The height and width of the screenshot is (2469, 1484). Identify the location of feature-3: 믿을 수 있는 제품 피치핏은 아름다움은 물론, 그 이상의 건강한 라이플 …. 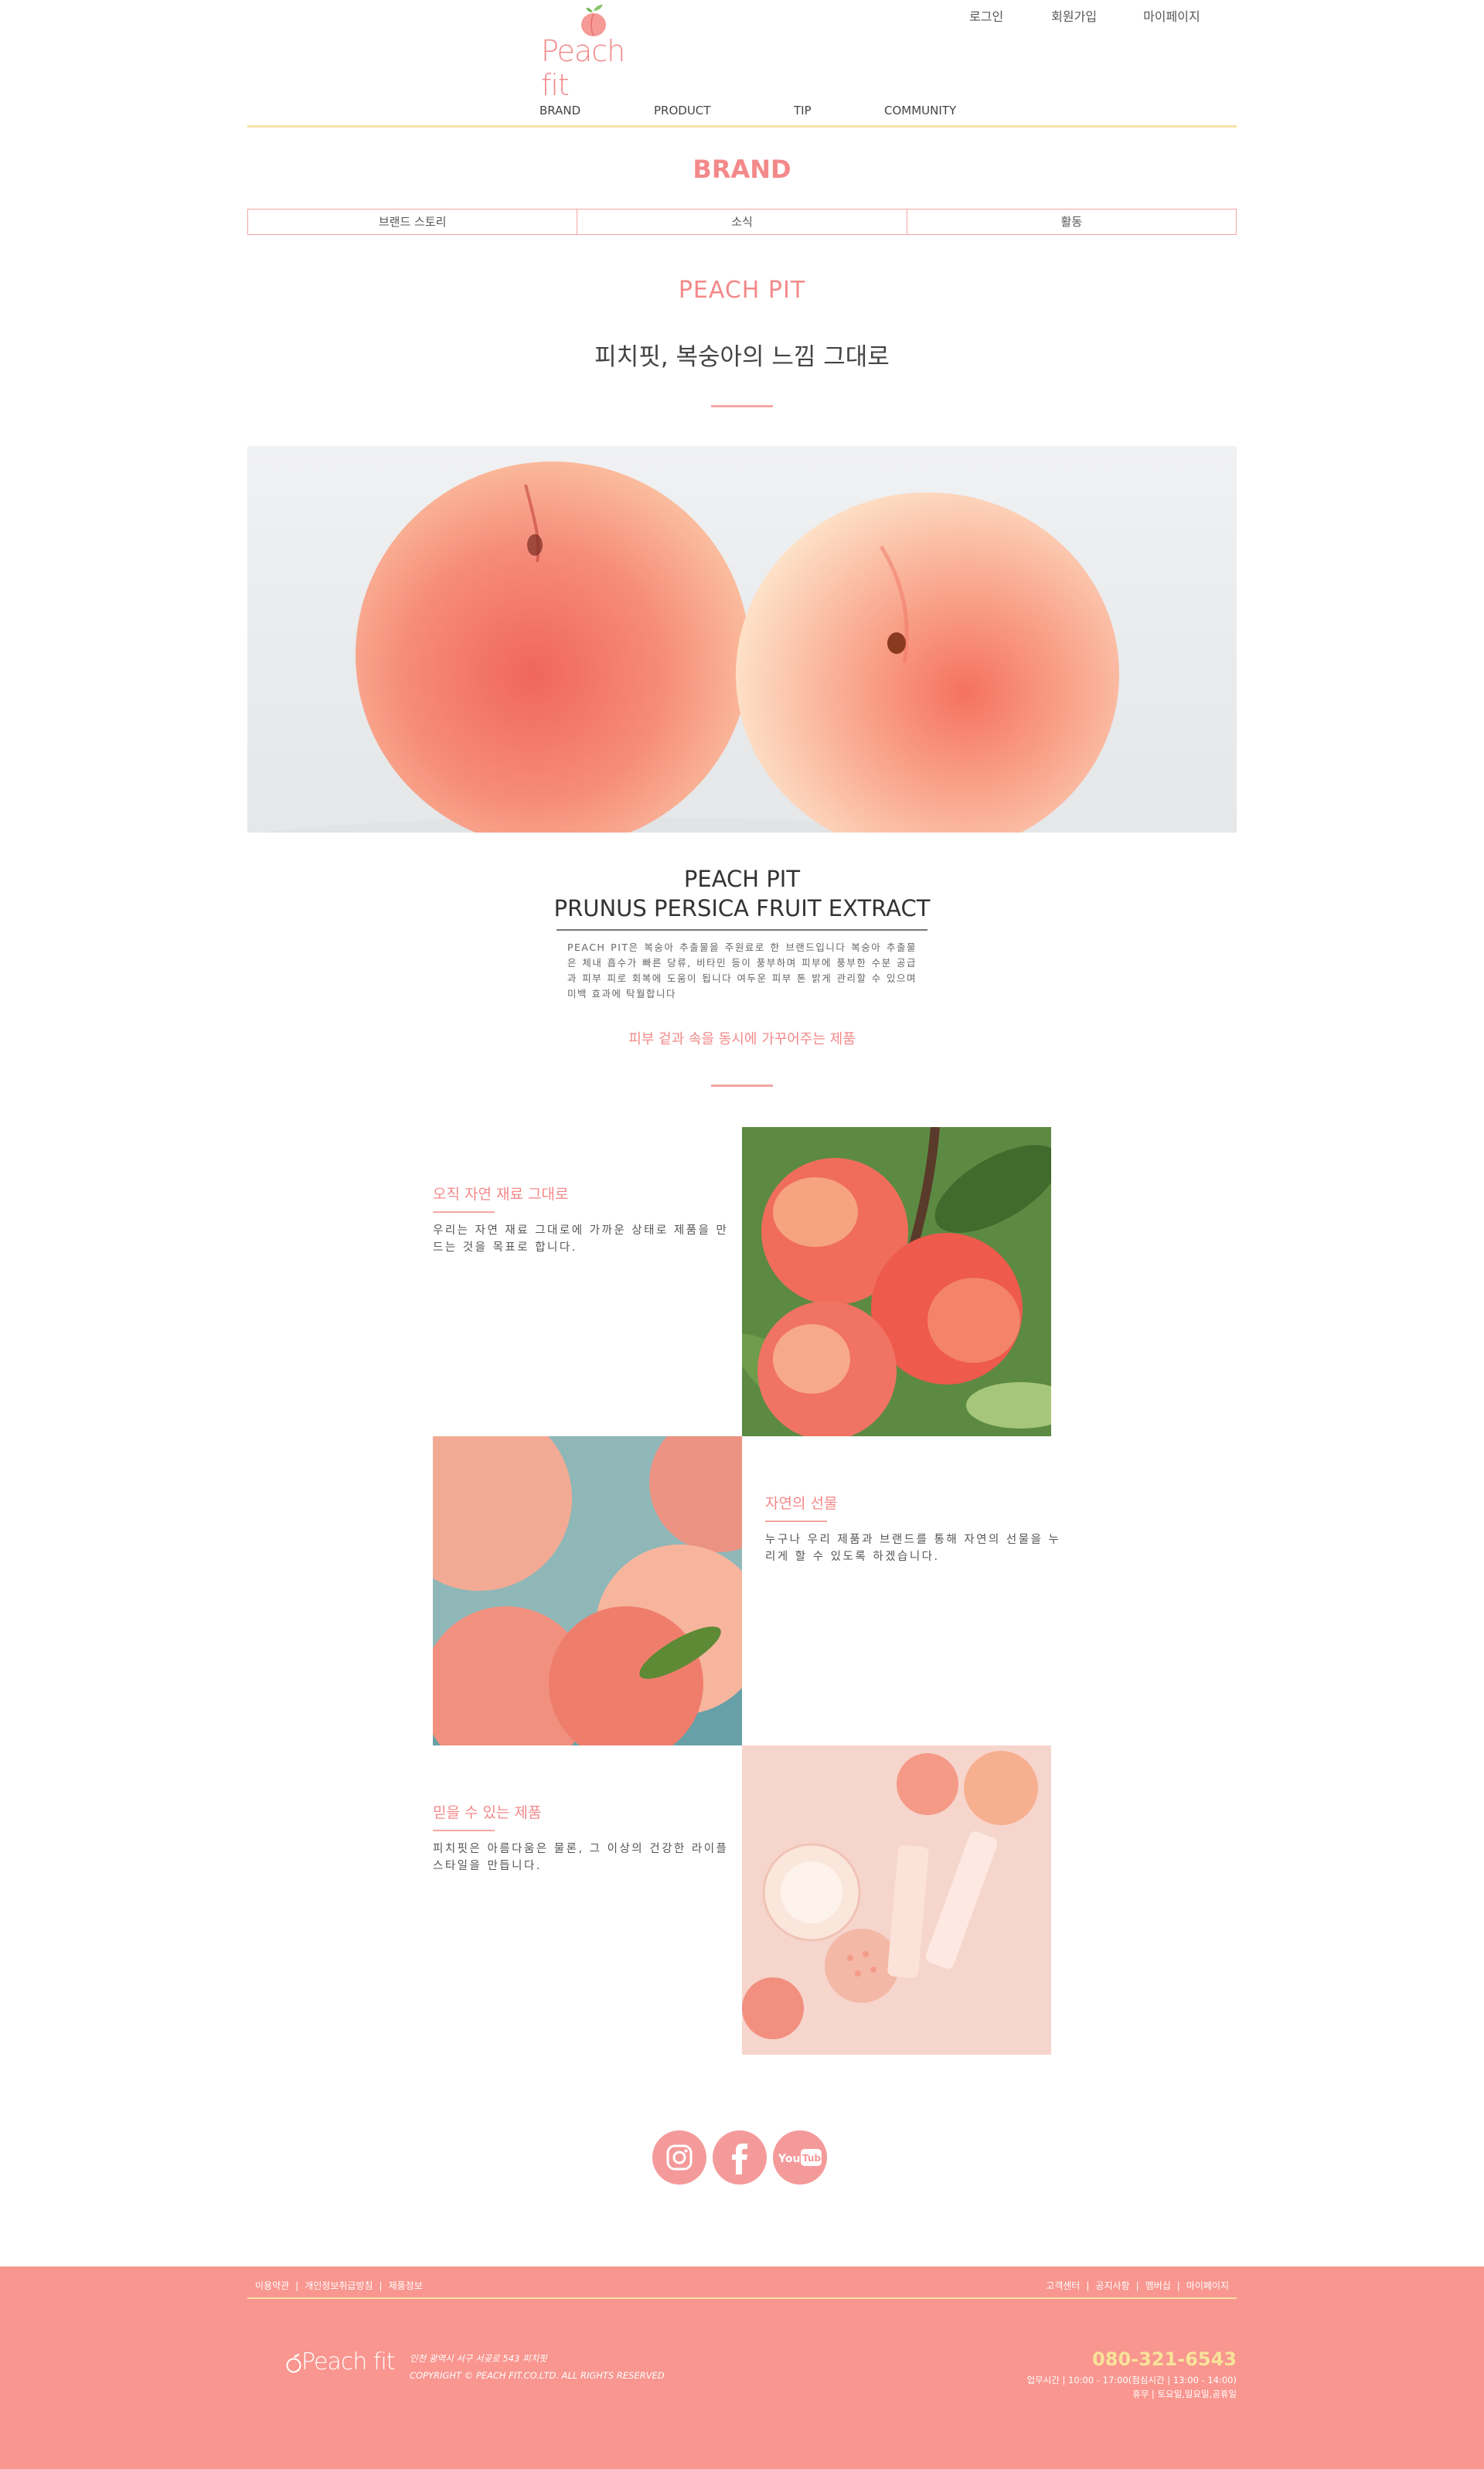
(583, 1838).